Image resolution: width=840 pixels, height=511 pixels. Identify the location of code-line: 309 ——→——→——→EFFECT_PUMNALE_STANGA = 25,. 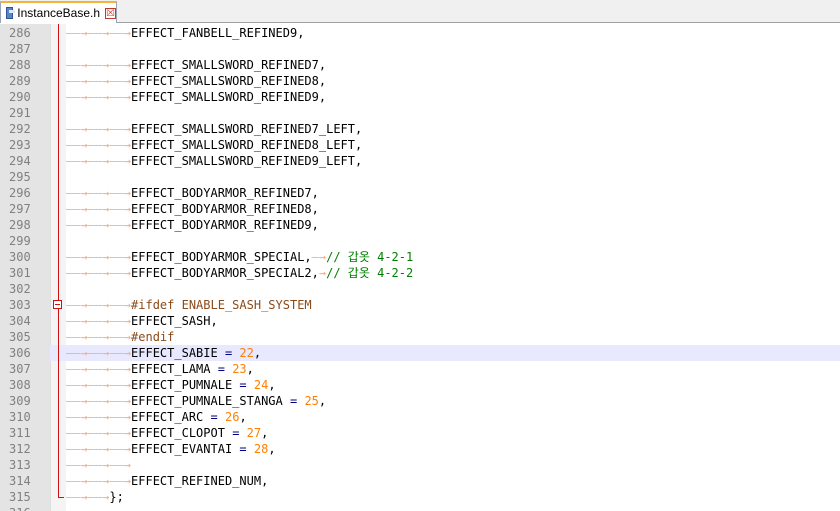
(420, 401).